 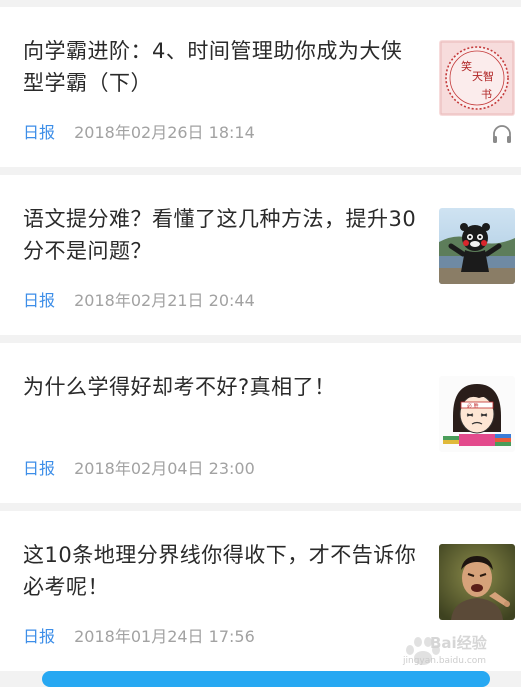 I want to click on seal-char-2: 天, so click(x=477, y=76).